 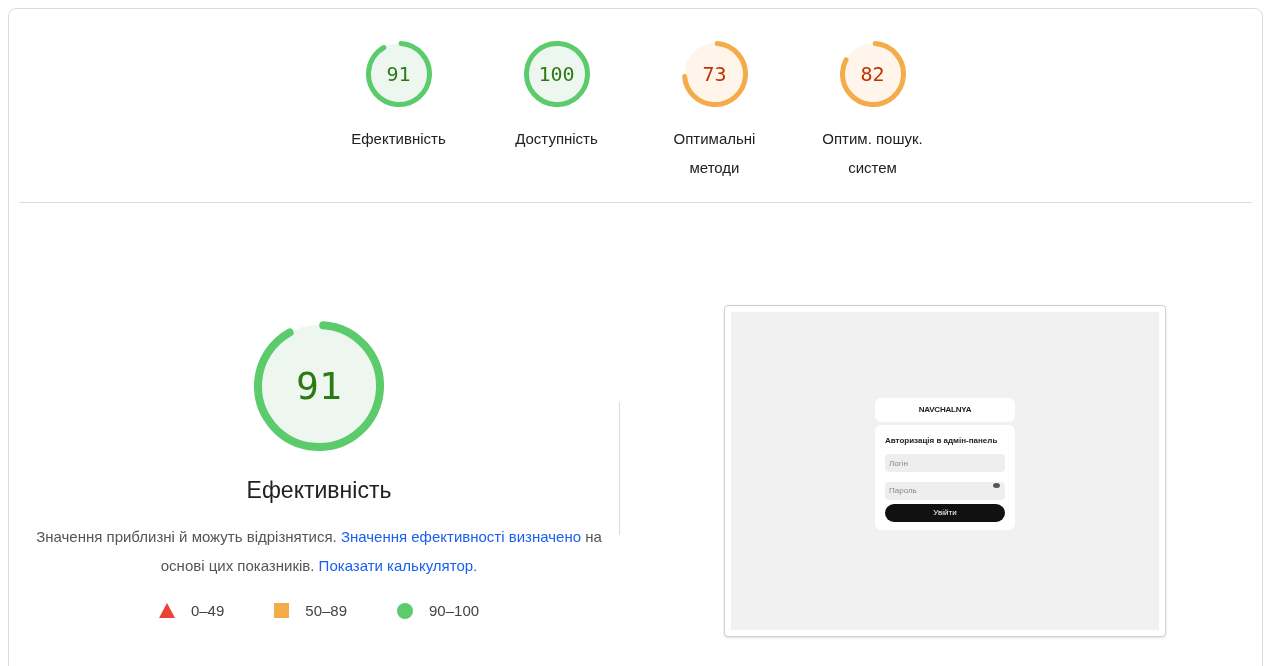 I want to click on eye-icon, so click(x=996, y=485).